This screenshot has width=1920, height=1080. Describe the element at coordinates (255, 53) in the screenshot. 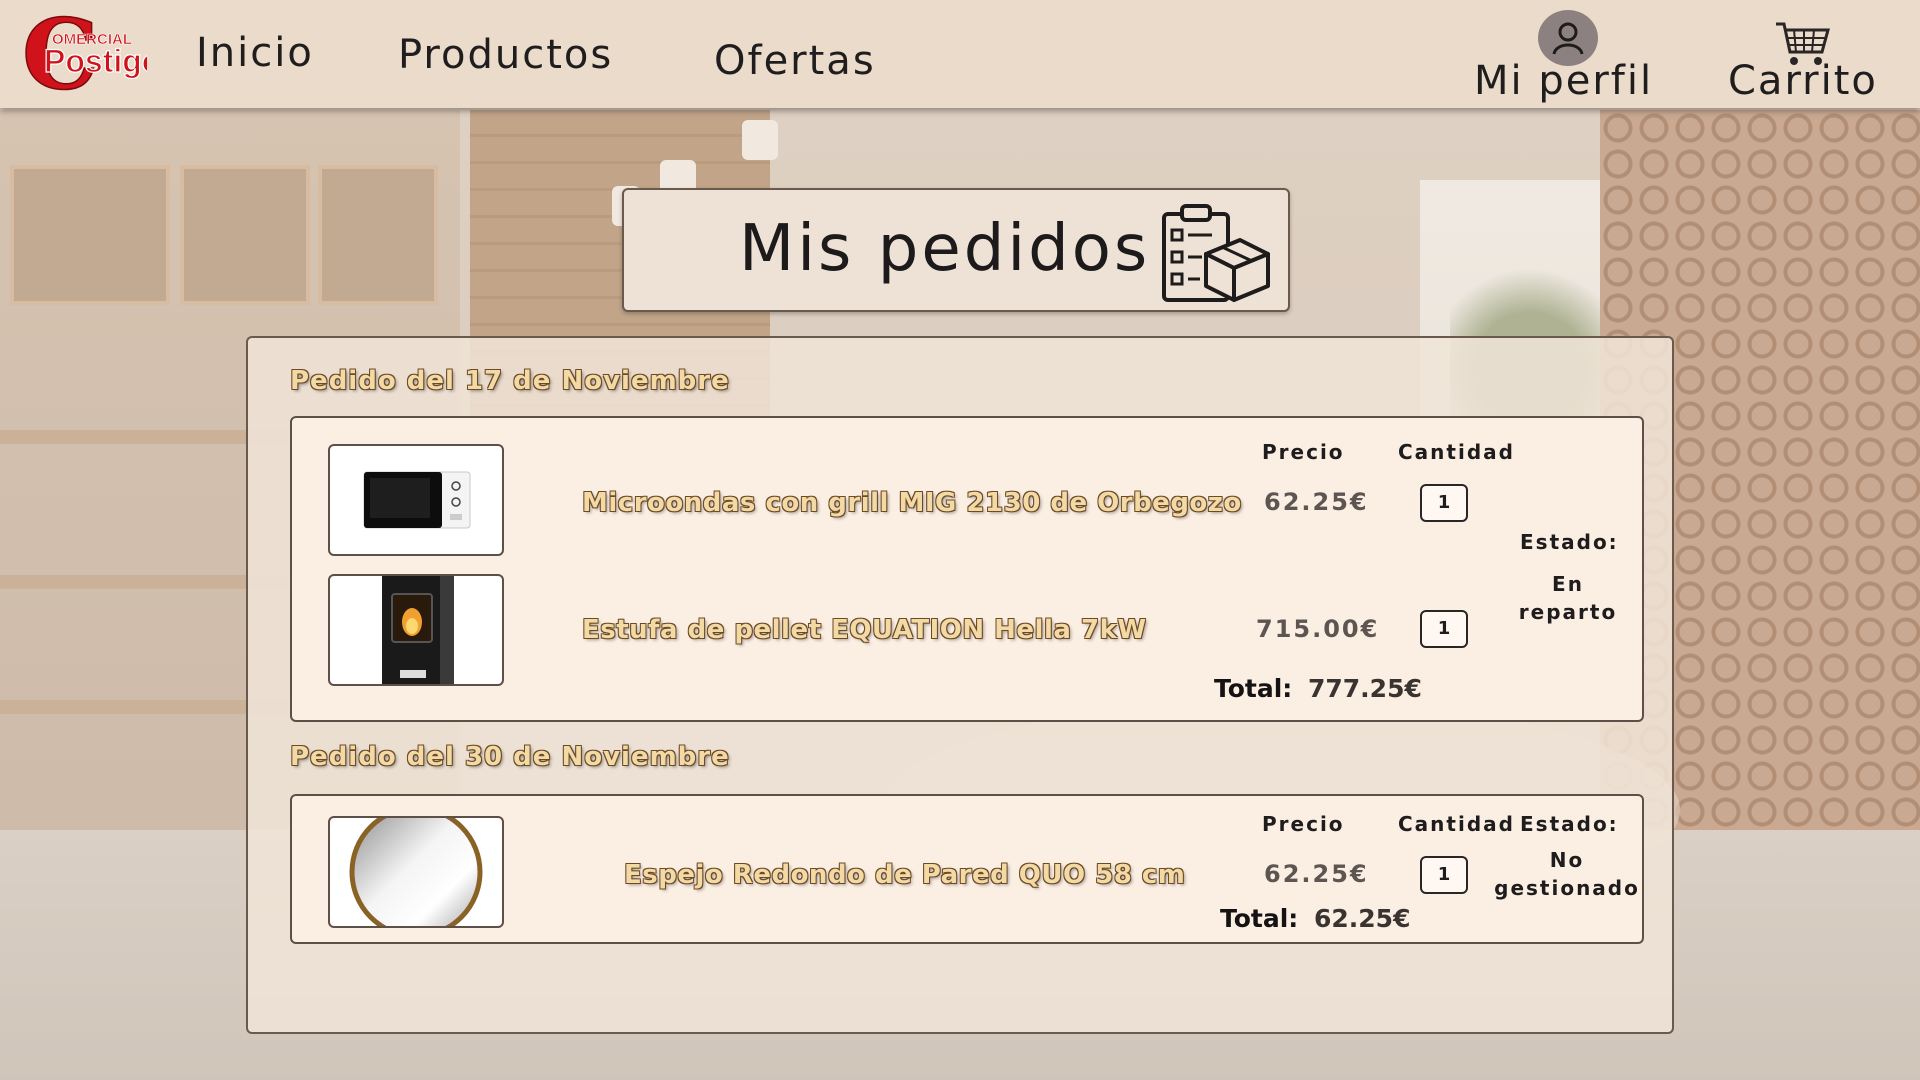

I see `nav-inicio-link: Inicio` at that location.